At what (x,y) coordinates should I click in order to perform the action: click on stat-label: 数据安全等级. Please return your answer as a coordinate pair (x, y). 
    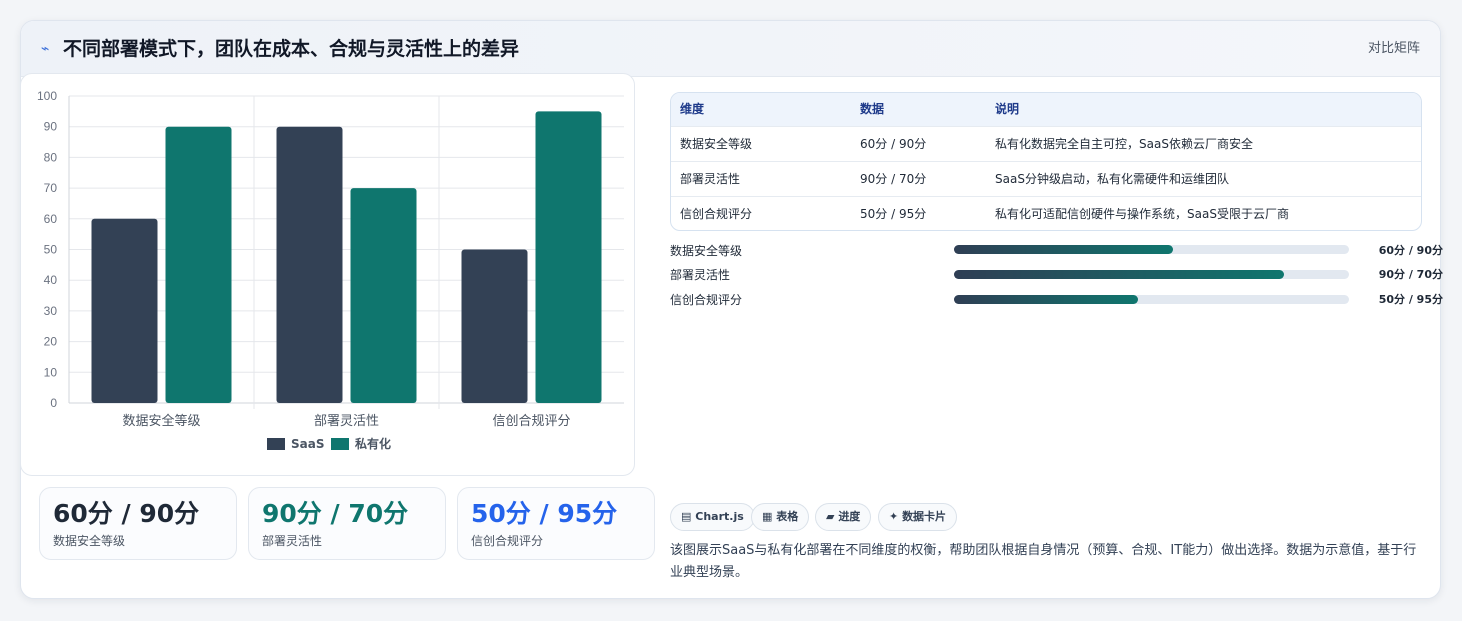
    Looking at the image, I should click on (89, 541).